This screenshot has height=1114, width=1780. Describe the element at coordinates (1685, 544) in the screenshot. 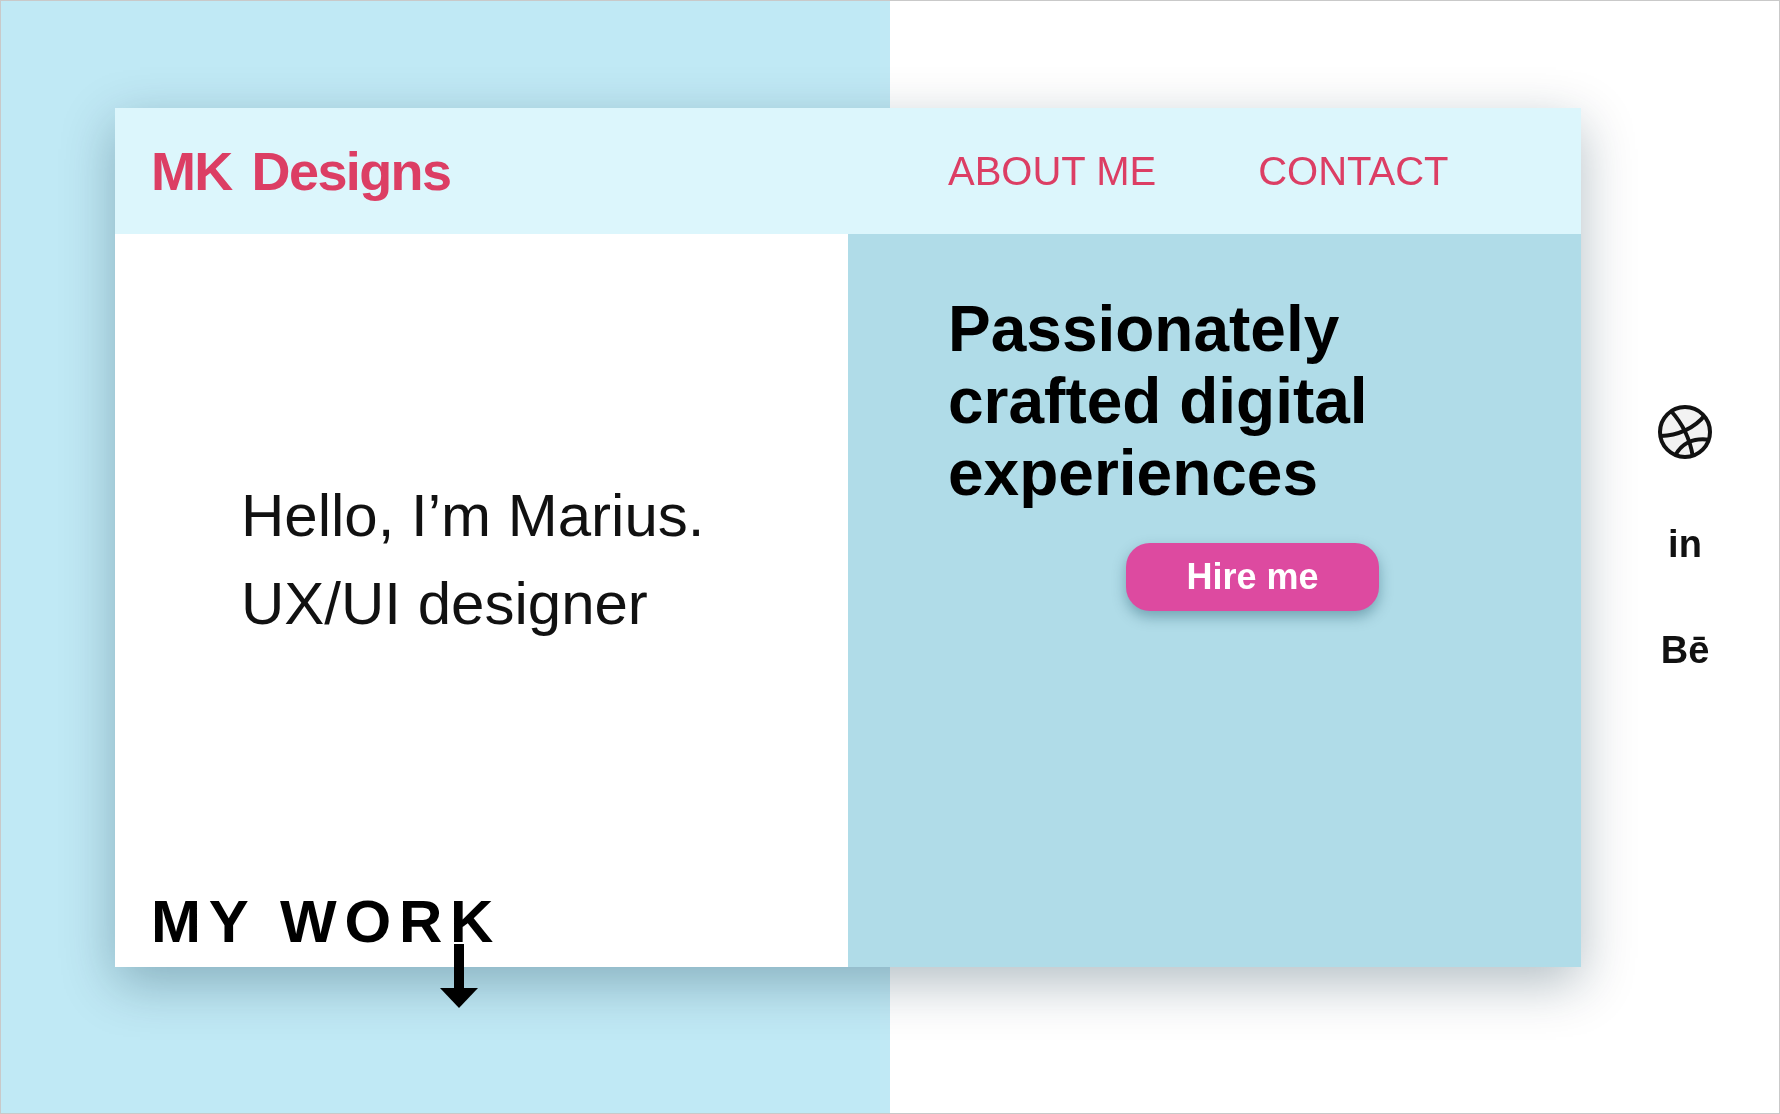

I see `social-link: in` at that location.